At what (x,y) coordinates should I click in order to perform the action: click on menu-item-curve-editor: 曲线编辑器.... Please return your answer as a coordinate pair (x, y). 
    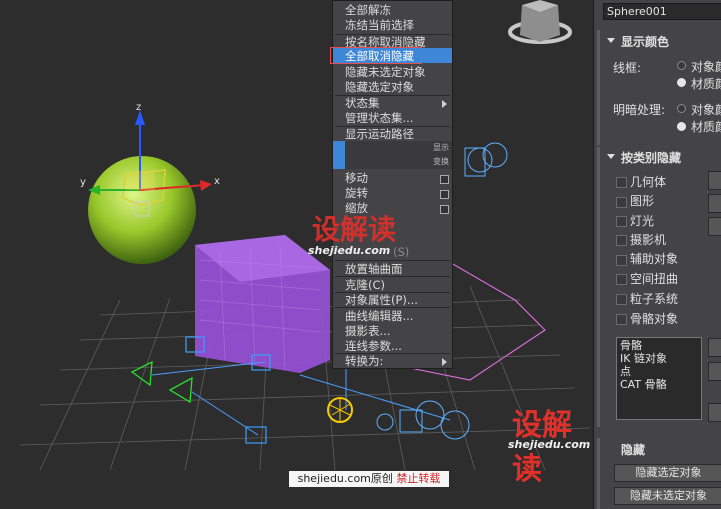
    Looking at the image, I should click on (379, 316).